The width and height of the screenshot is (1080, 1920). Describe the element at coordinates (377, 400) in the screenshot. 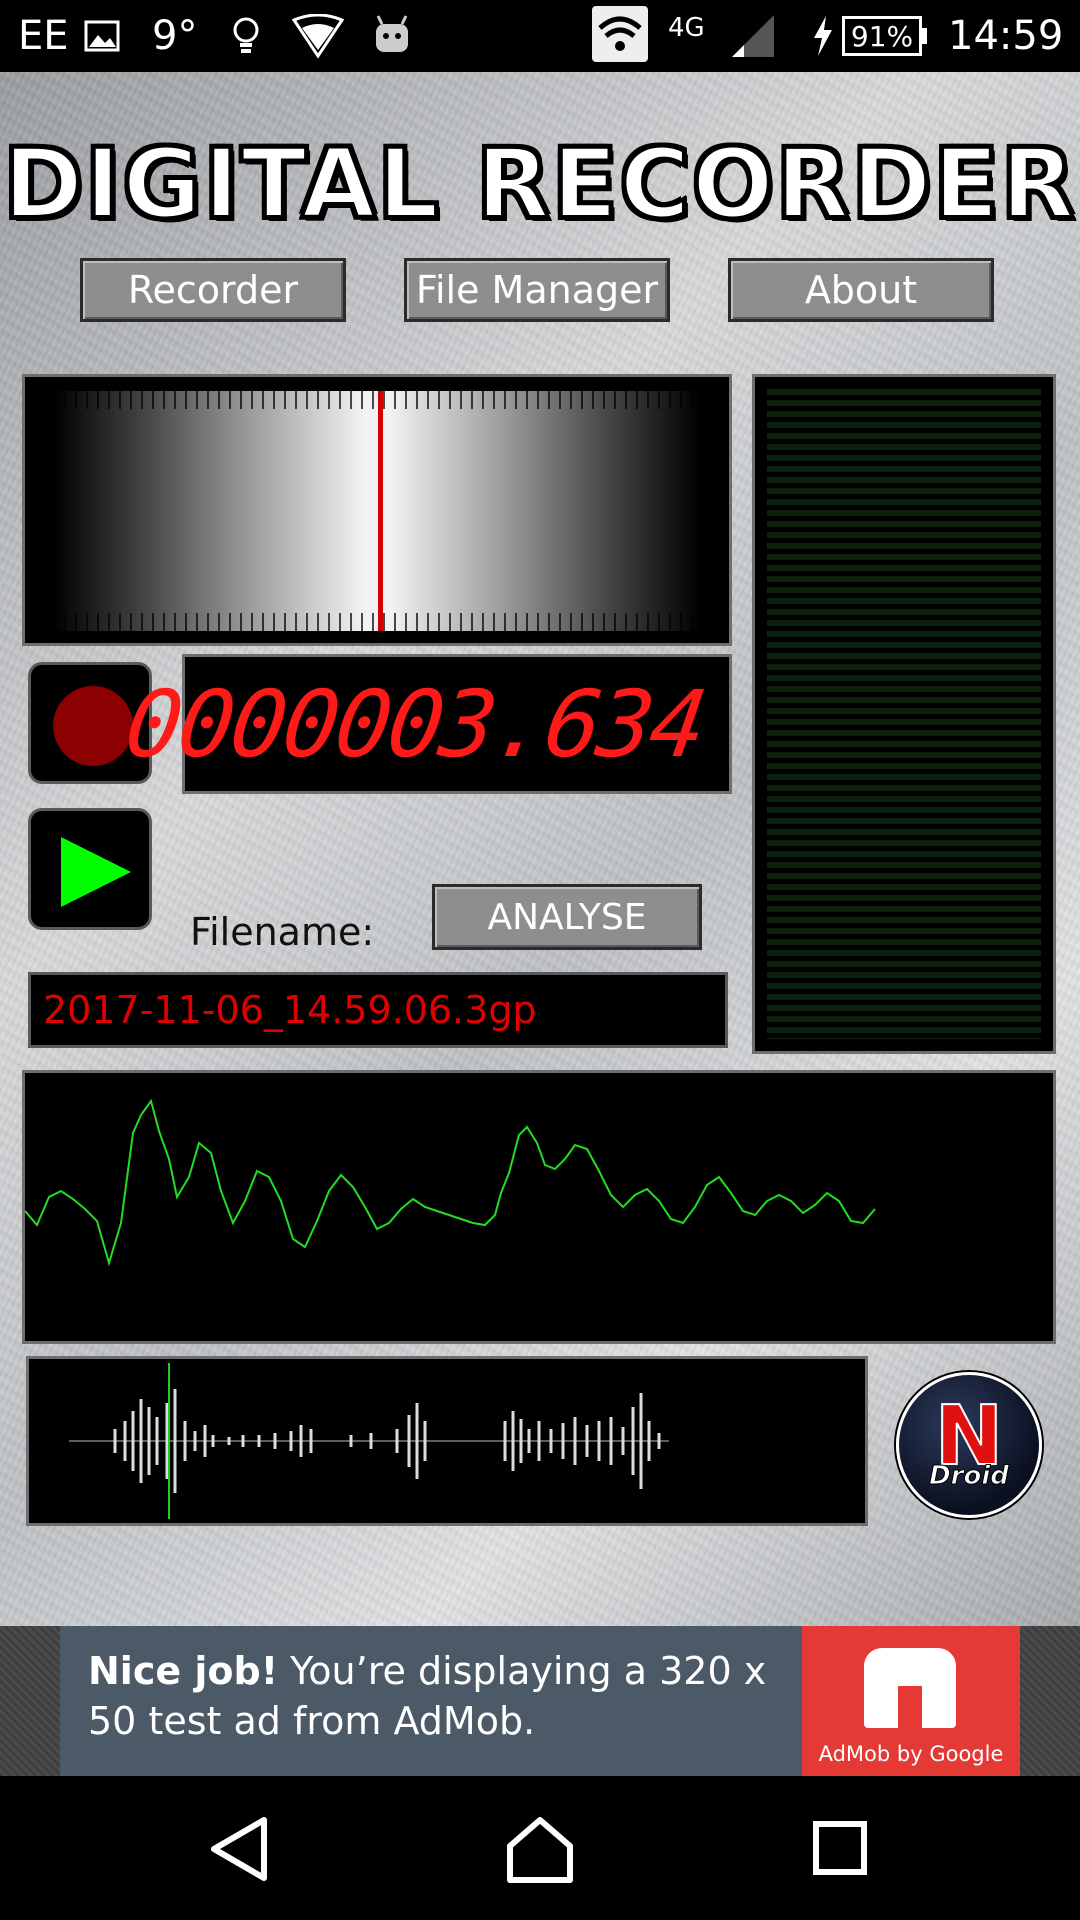

I see `gauge-ticks-top` at that location.